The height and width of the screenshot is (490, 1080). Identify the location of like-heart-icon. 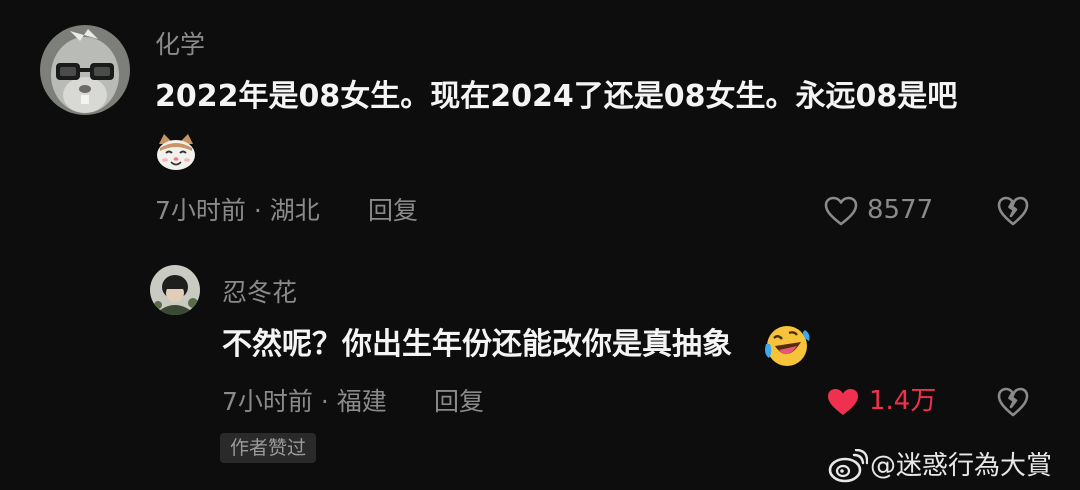
(841, 211).